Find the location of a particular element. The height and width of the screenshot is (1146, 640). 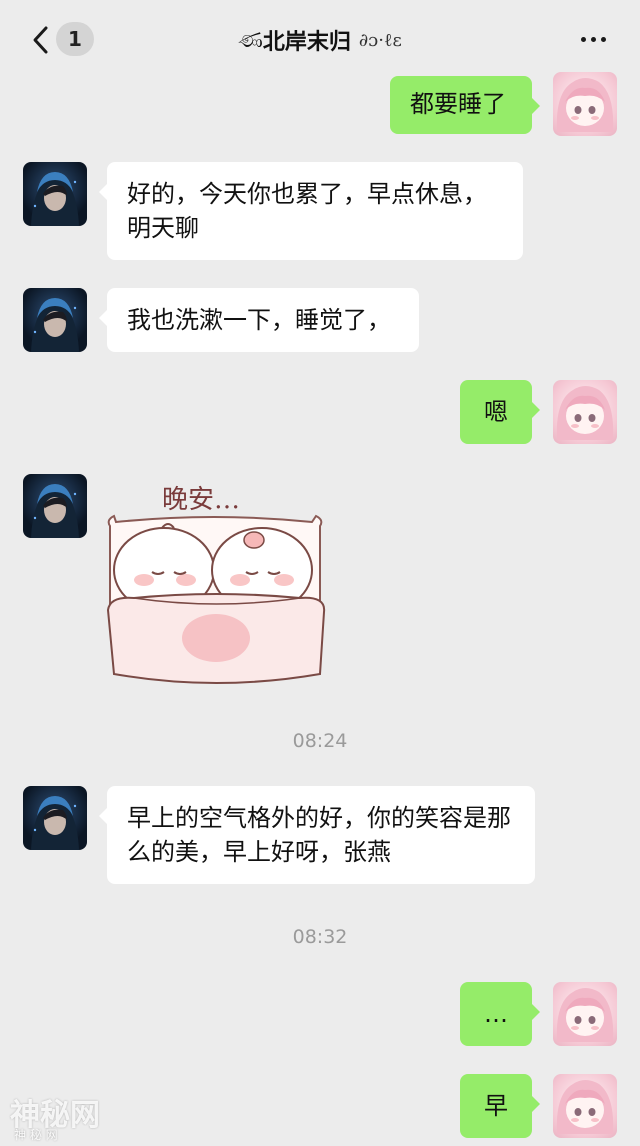

watermark-sub: 神 秘 网 is located at coordinates (36, 1135).